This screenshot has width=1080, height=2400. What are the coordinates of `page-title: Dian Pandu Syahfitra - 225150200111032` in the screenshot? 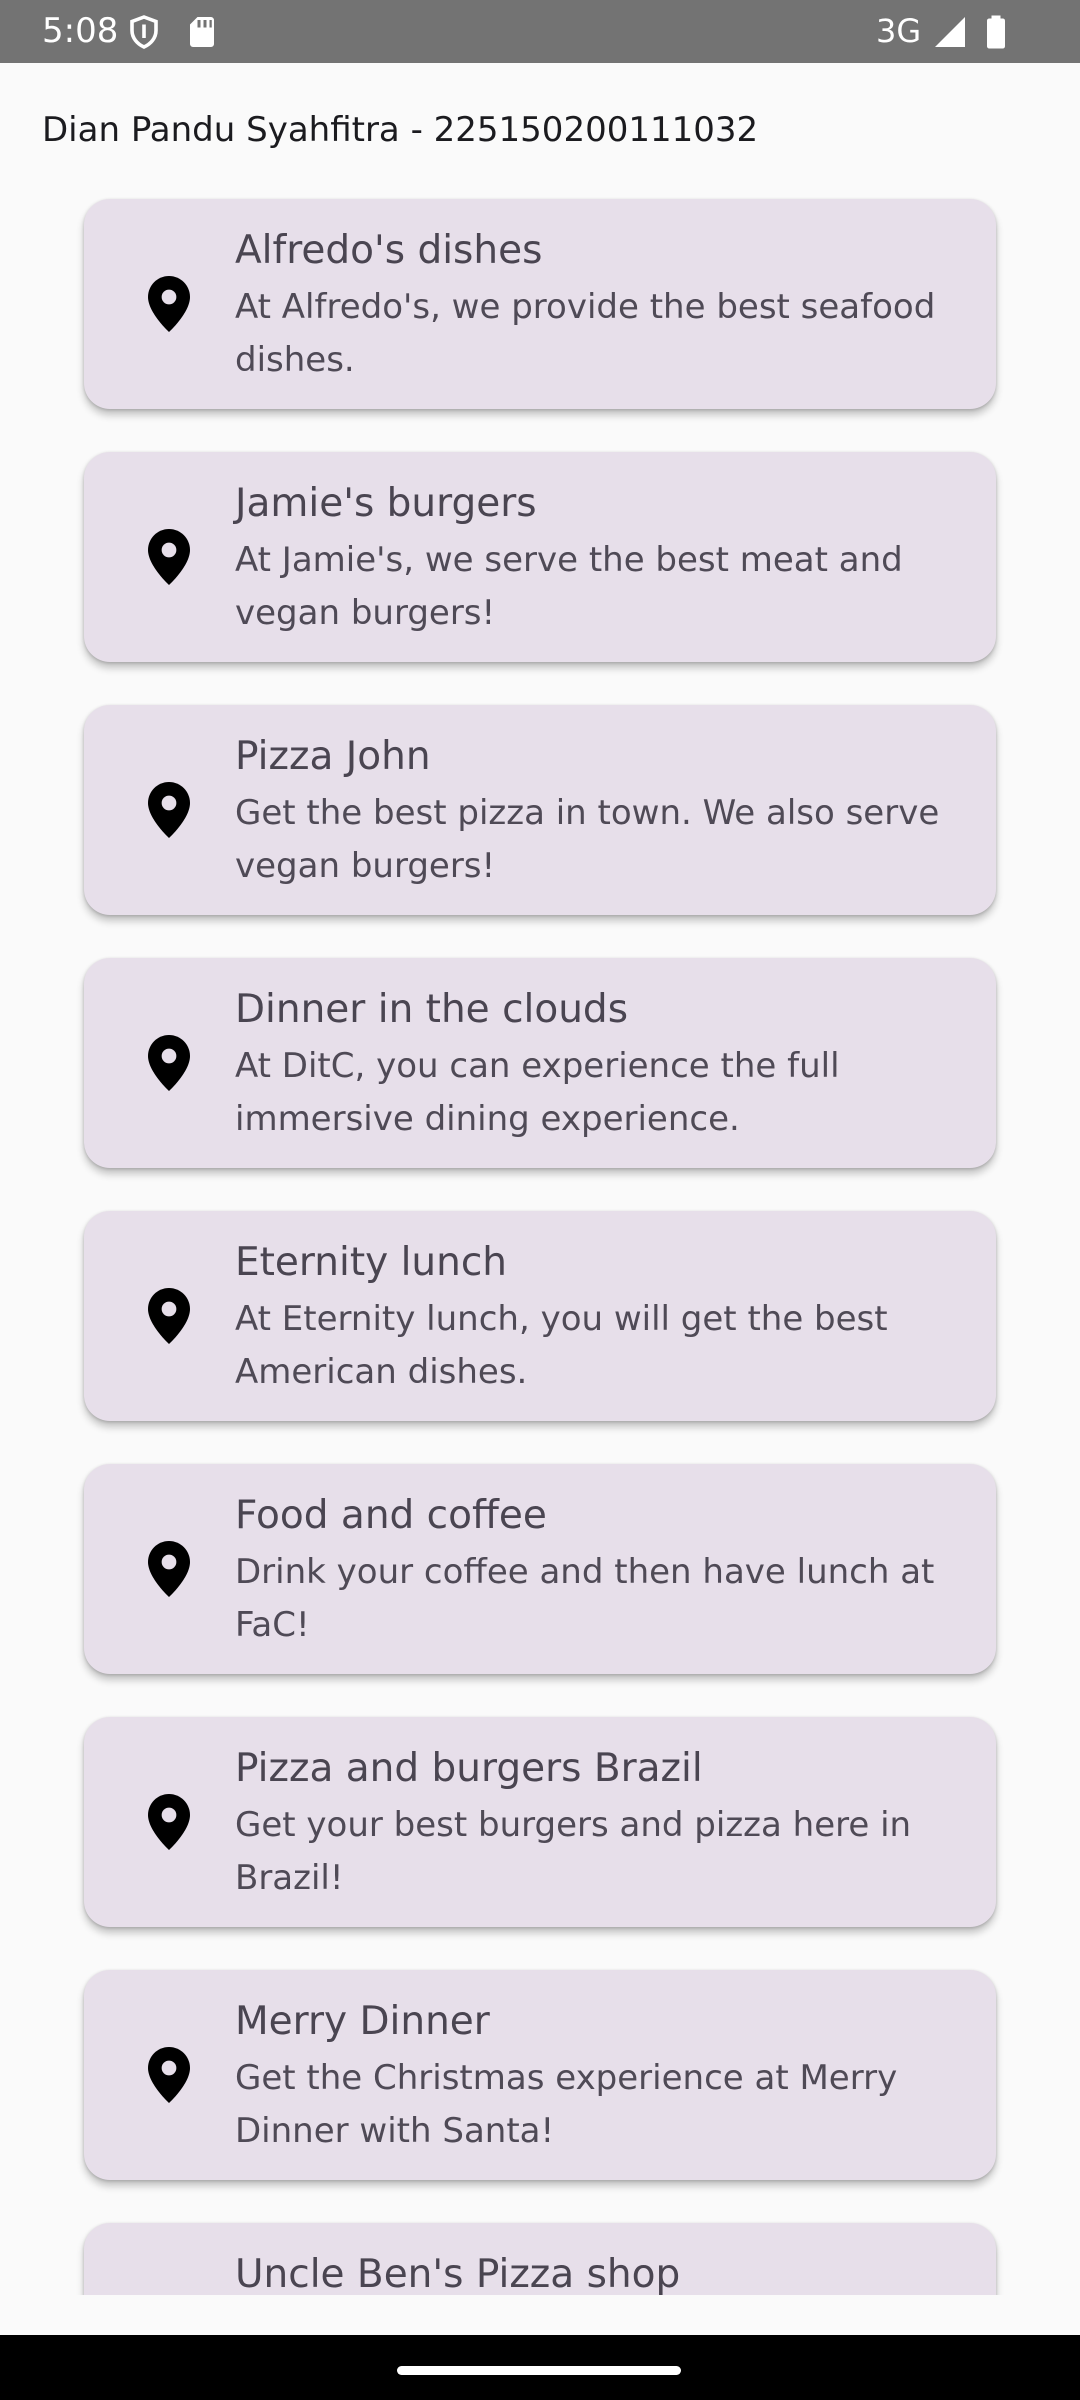 It's located at (400, 130).